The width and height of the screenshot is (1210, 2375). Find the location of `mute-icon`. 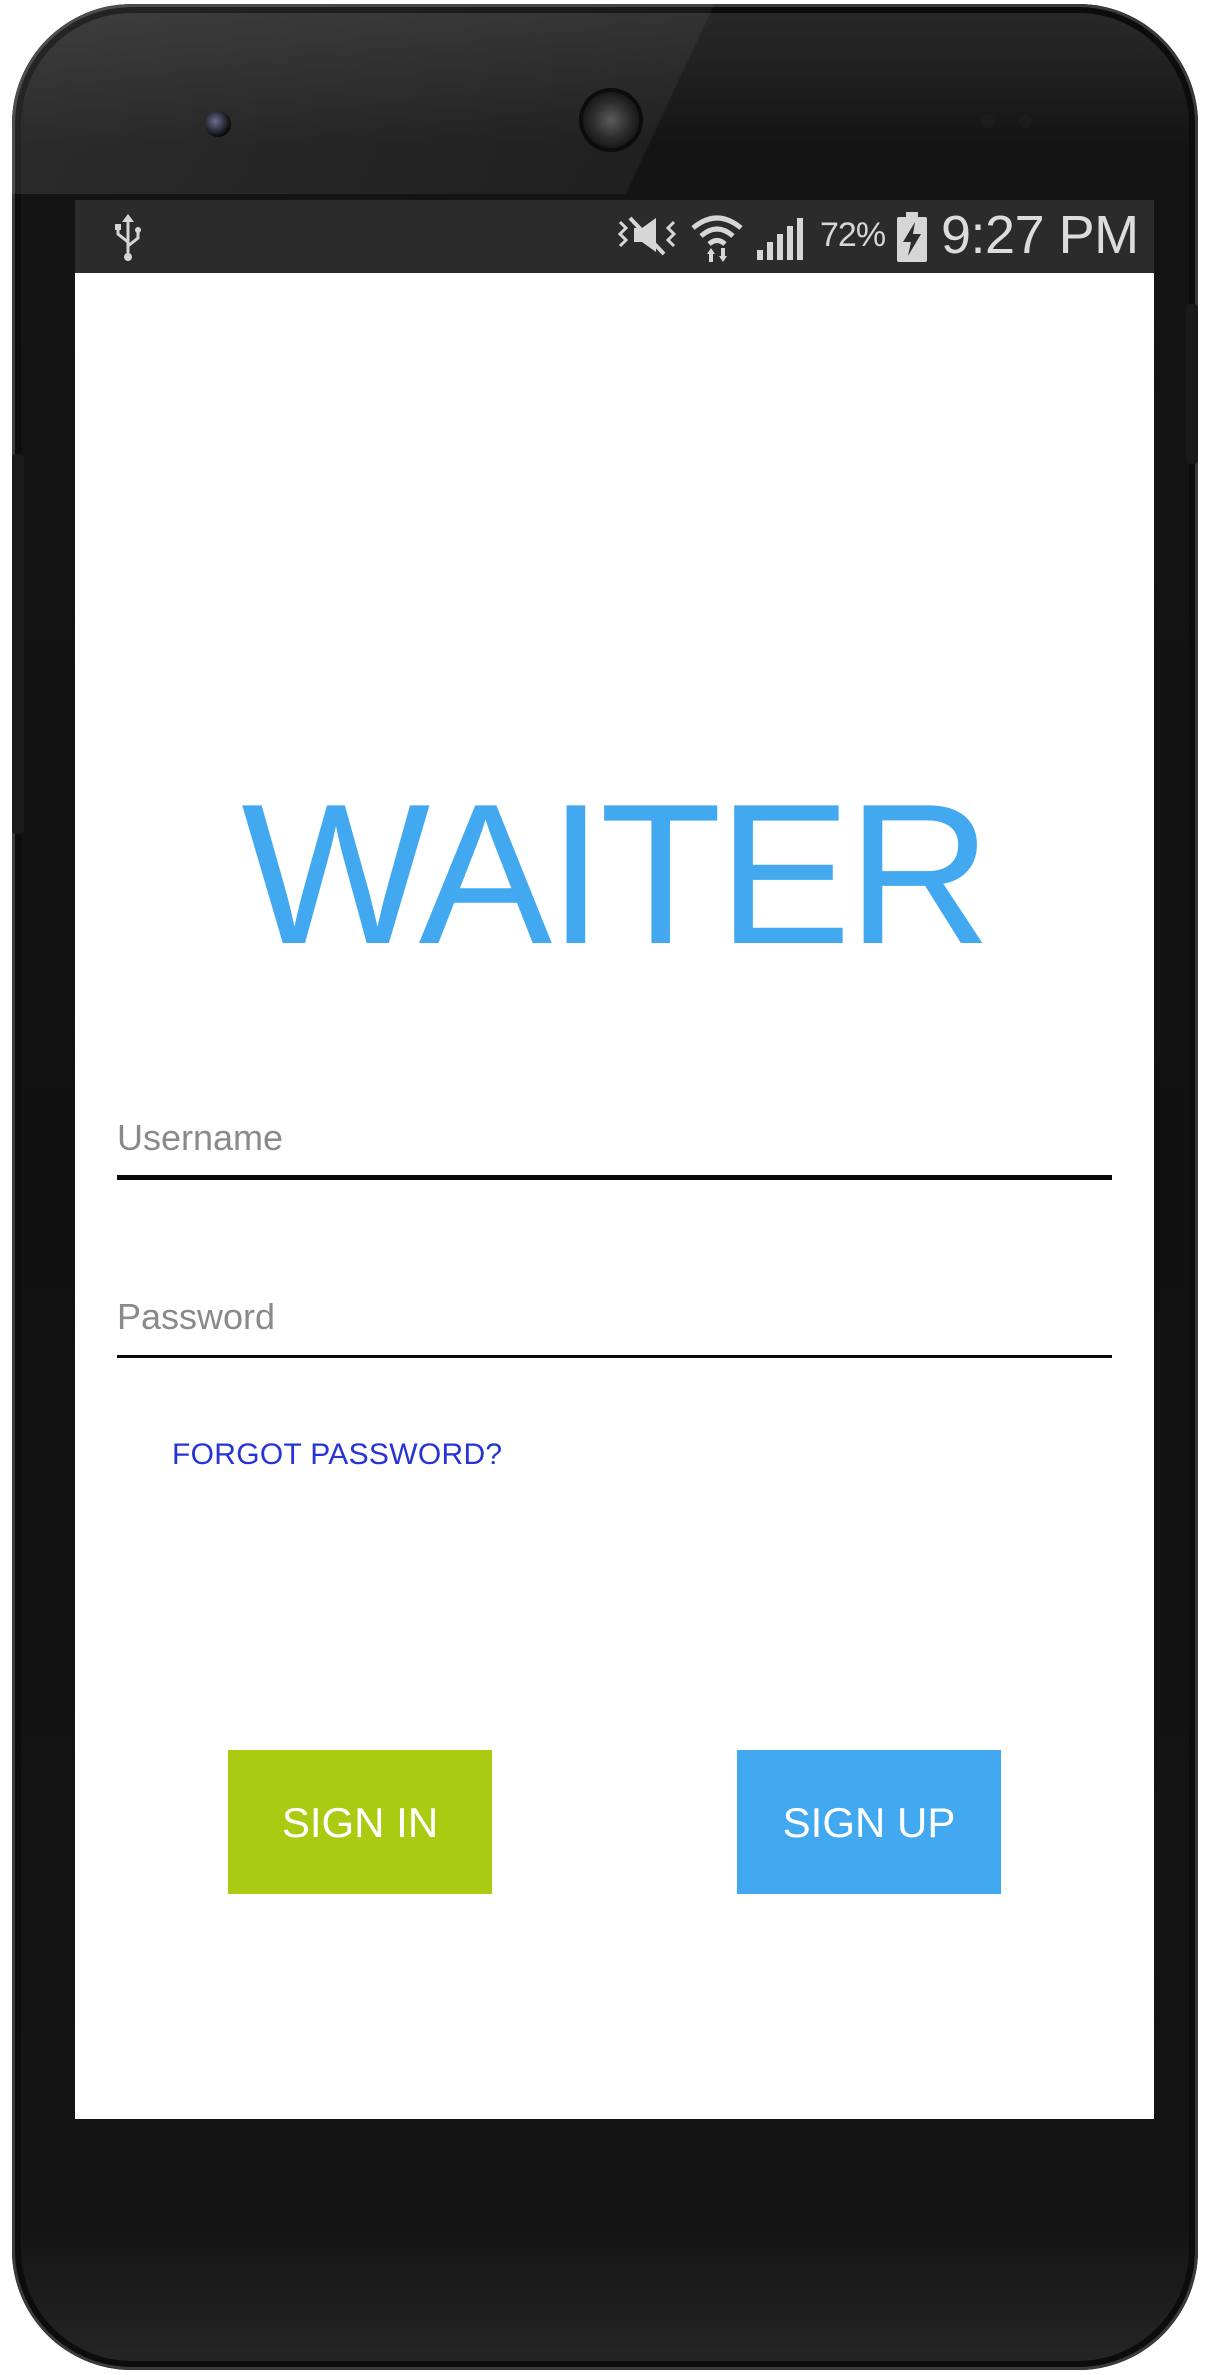

mute-icon is located at coordinates (647, 236).